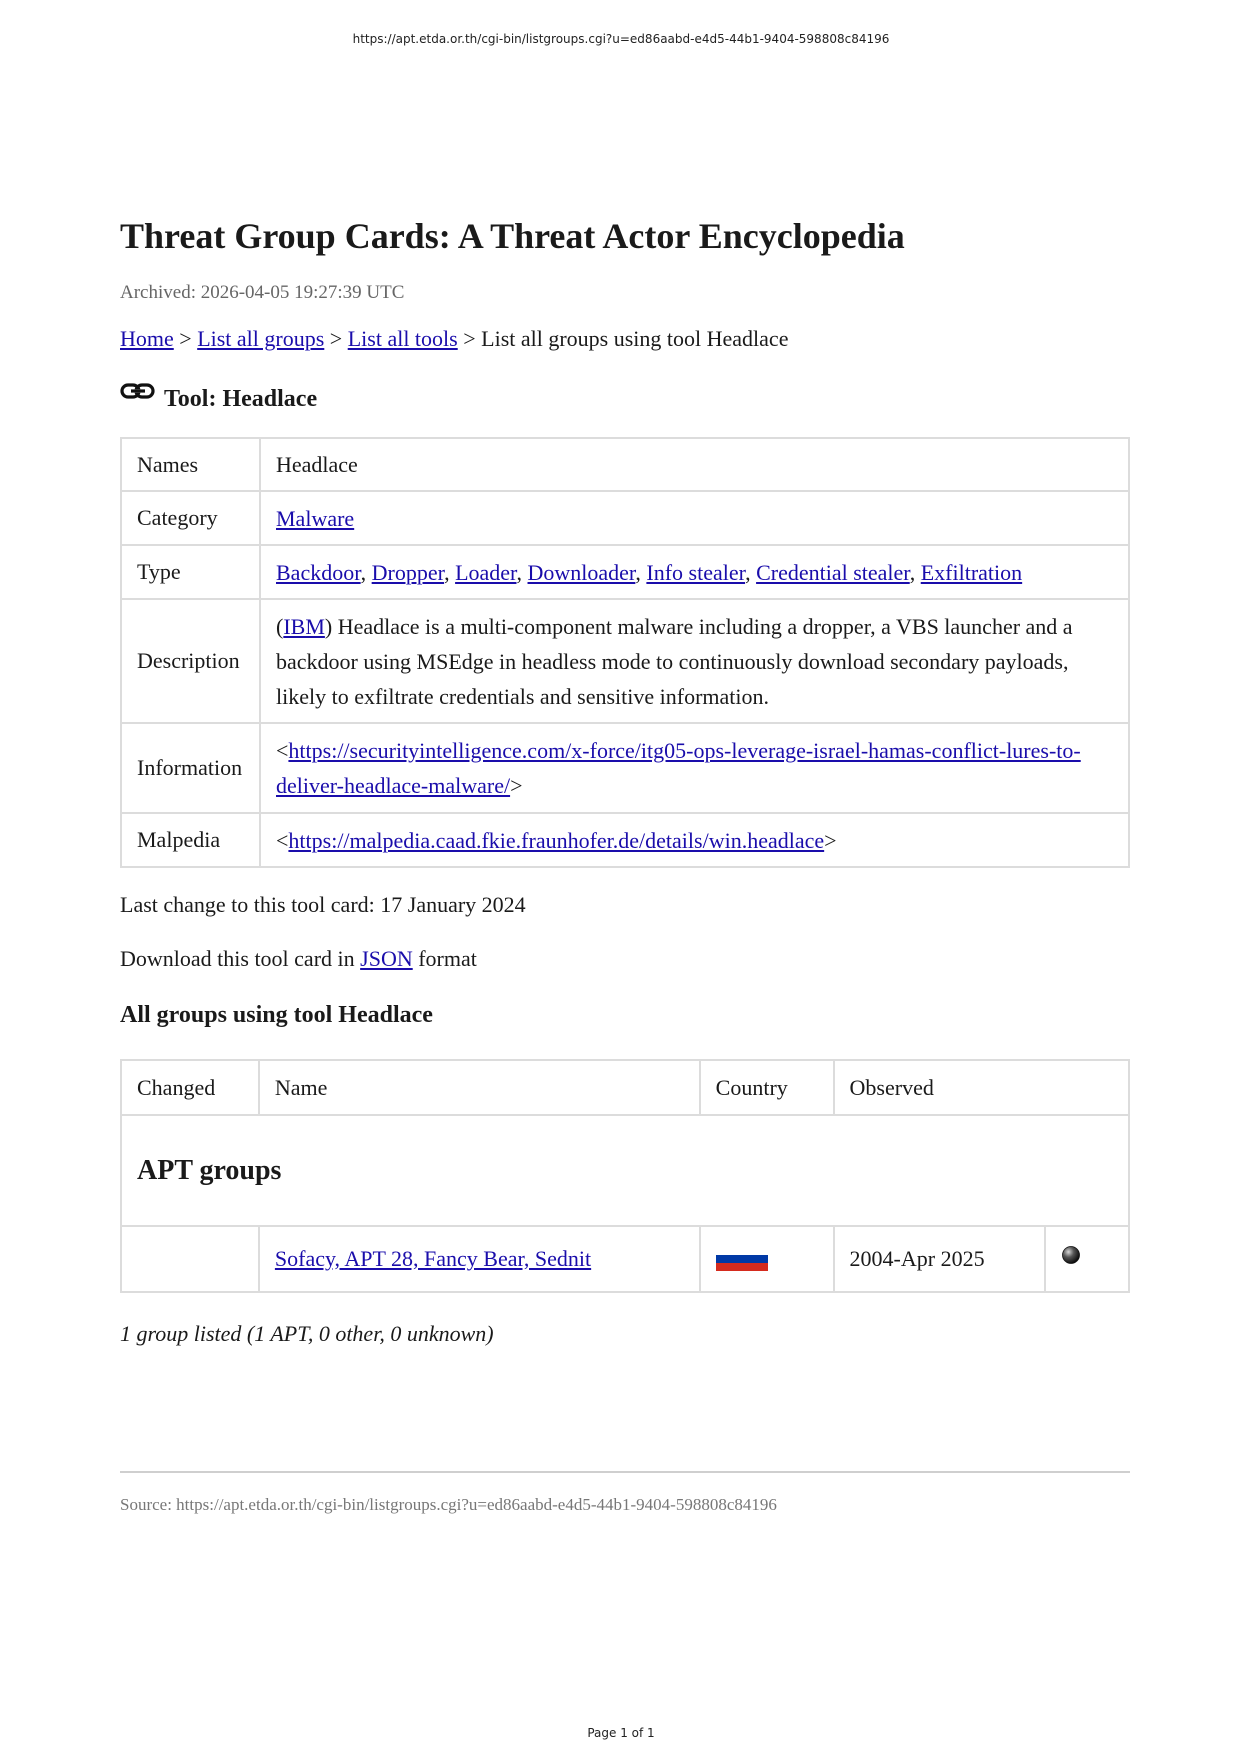 This screenshot has width=1242, height=1756. I want to click on changed-cell, so click(190, 1259).